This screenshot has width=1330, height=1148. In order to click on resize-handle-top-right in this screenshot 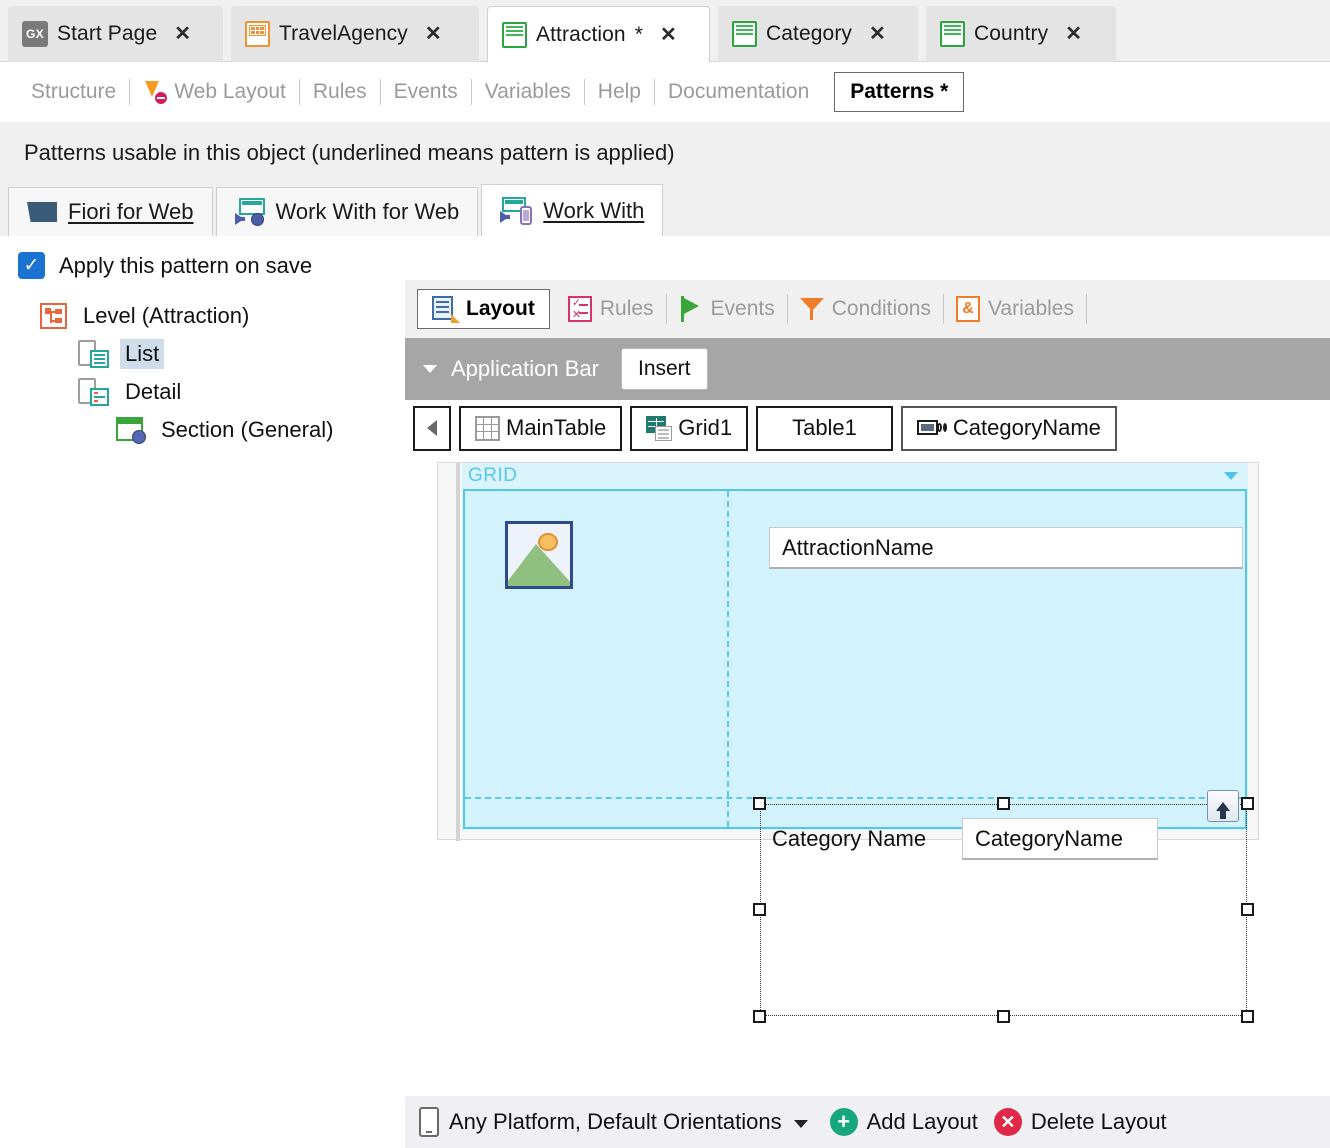, I will do `click(1247, 803)`.